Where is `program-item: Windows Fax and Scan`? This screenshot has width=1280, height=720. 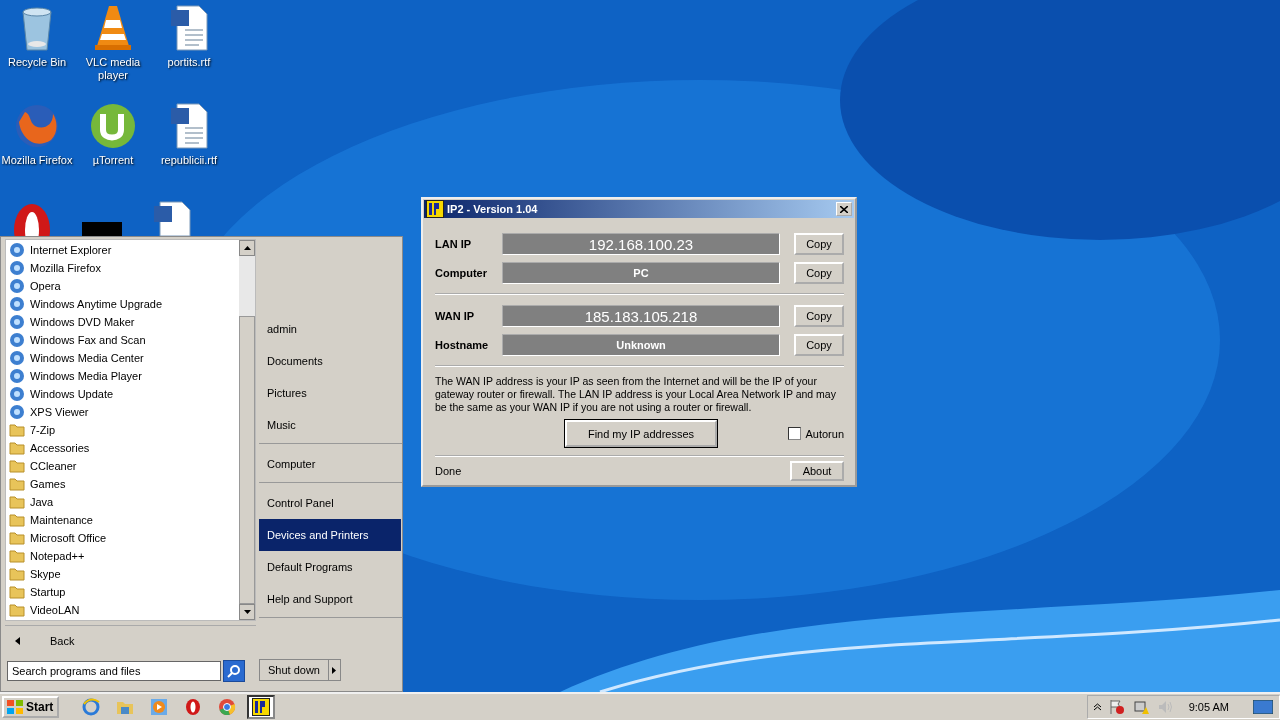 program-item: Windows Fax and Scan is located at coordinates (88, 340).